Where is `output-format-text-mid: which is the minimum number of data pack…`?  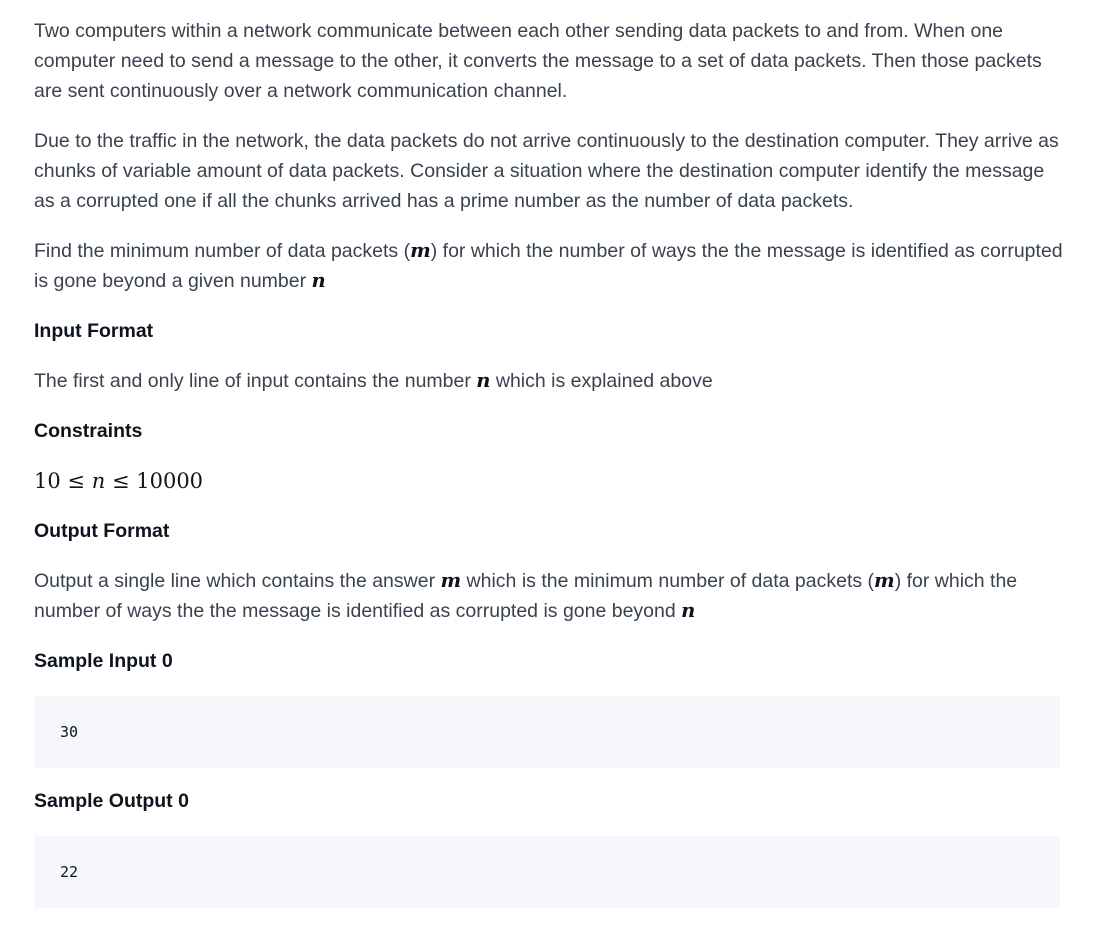 output-format-text-mid: which is the minimum number of data pack… is located at coordinates (668, 581).